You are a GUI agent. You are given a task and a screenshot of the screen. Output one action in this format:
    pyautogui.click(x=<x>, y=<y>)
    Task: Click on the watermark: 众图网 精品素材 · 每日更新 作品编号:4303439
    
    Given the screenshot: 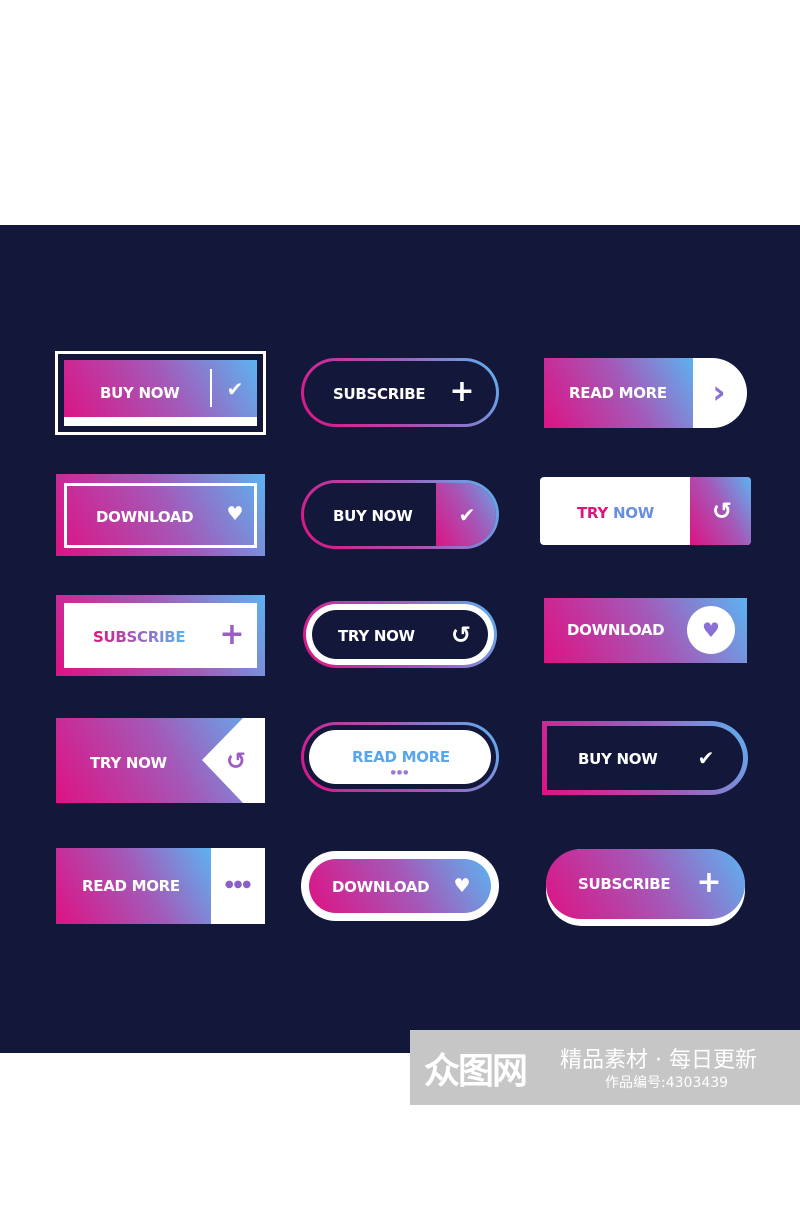 What is the action you would take?
    pyautogui.click(x=605, y=1067)
    